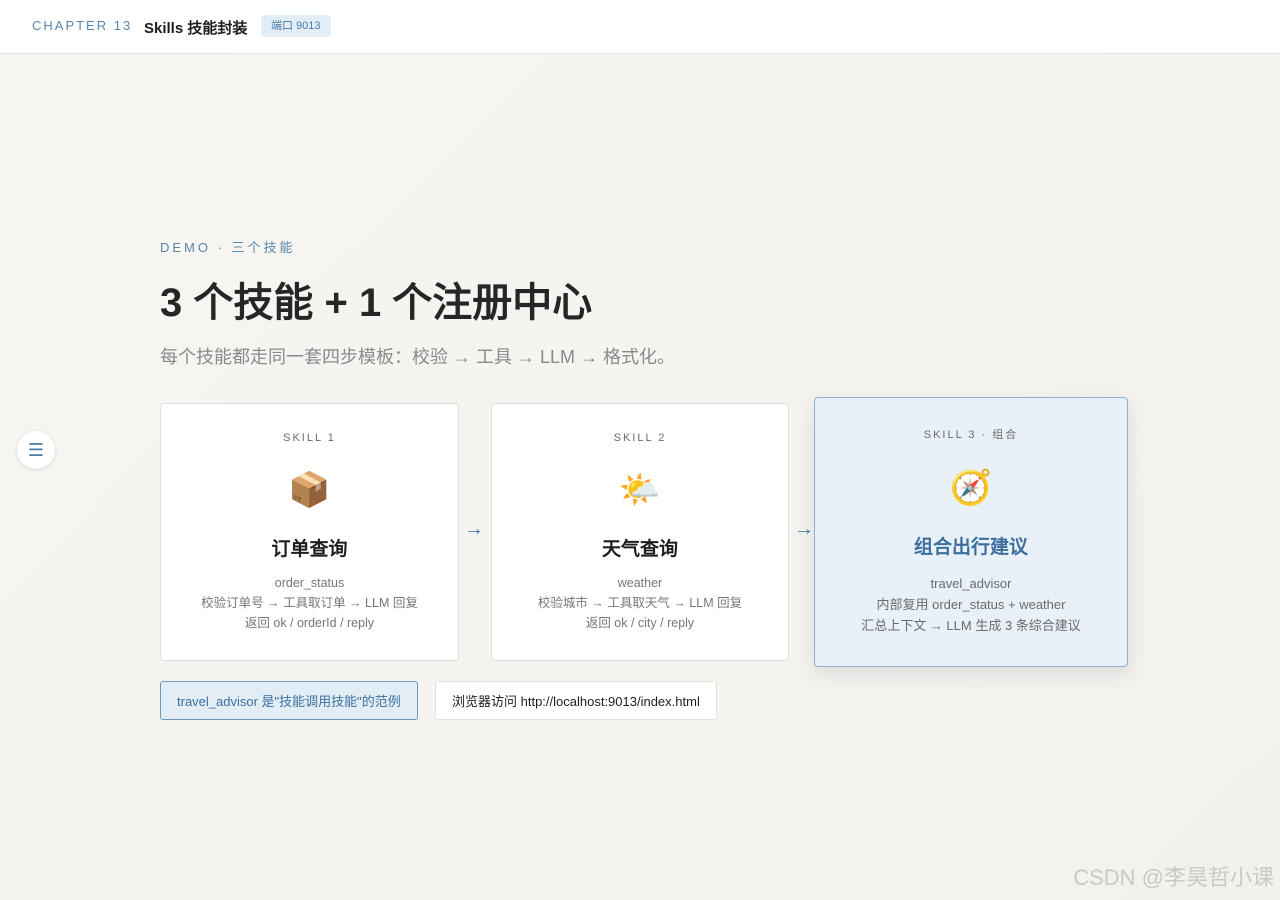  I want to click on skill-label: SKILL 3 · 组合, so click(971, 435).